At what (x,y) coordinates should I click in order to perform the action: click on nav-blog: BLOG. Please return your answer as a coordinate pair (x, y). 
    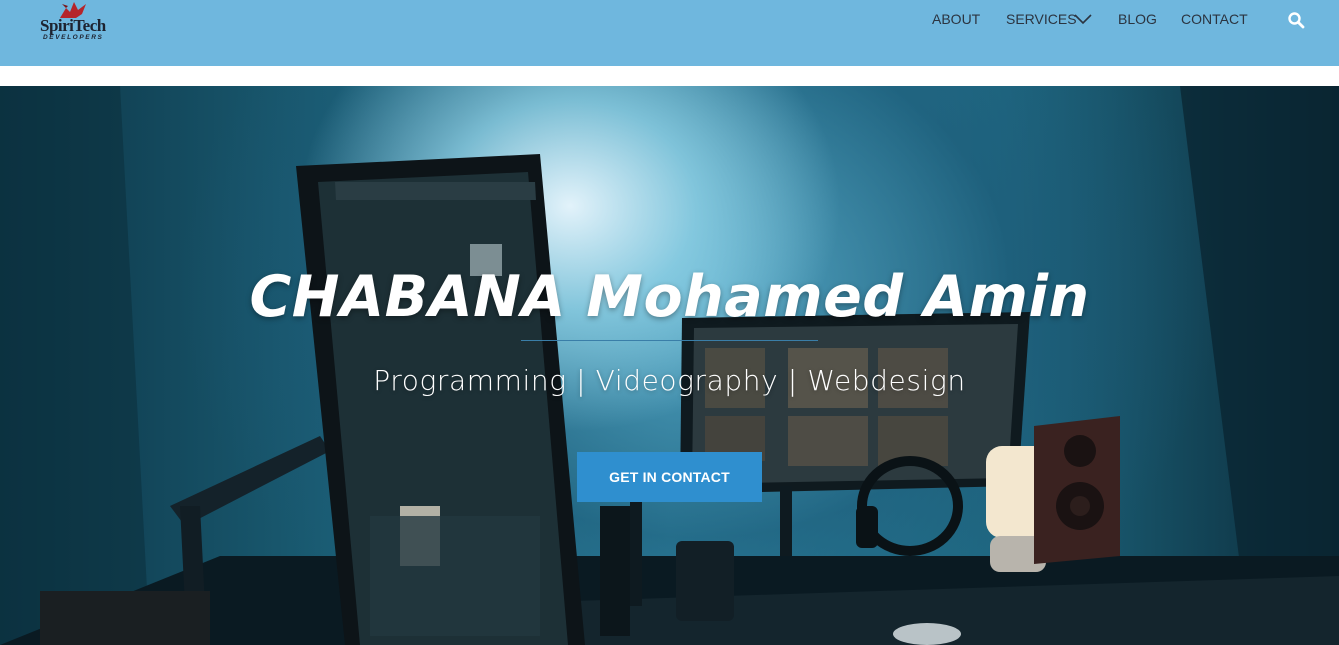
    Looking at the image, I should click on (1137, 19).